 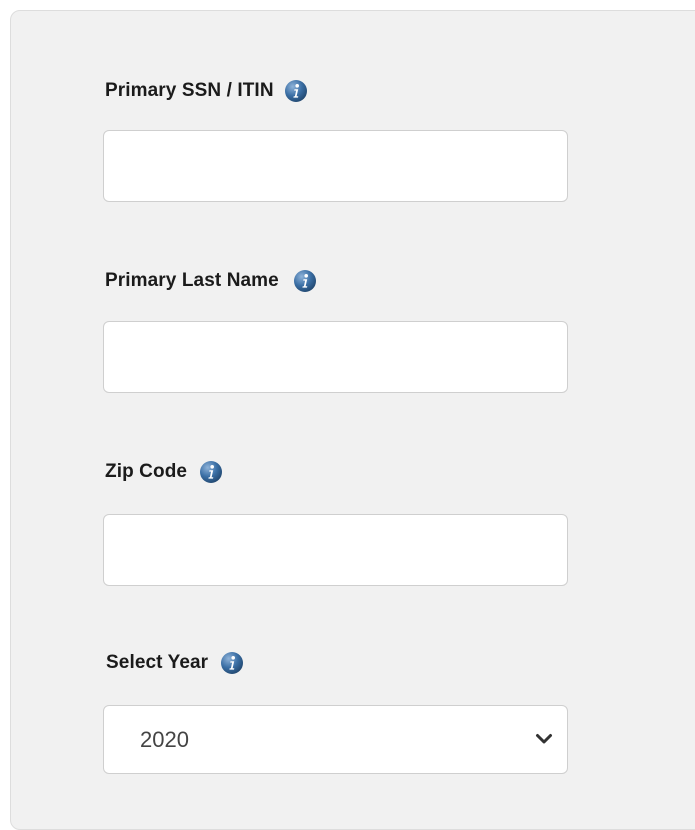 I want to click on zip-code-label-row: Zip Code, so click(x=164, y=472).